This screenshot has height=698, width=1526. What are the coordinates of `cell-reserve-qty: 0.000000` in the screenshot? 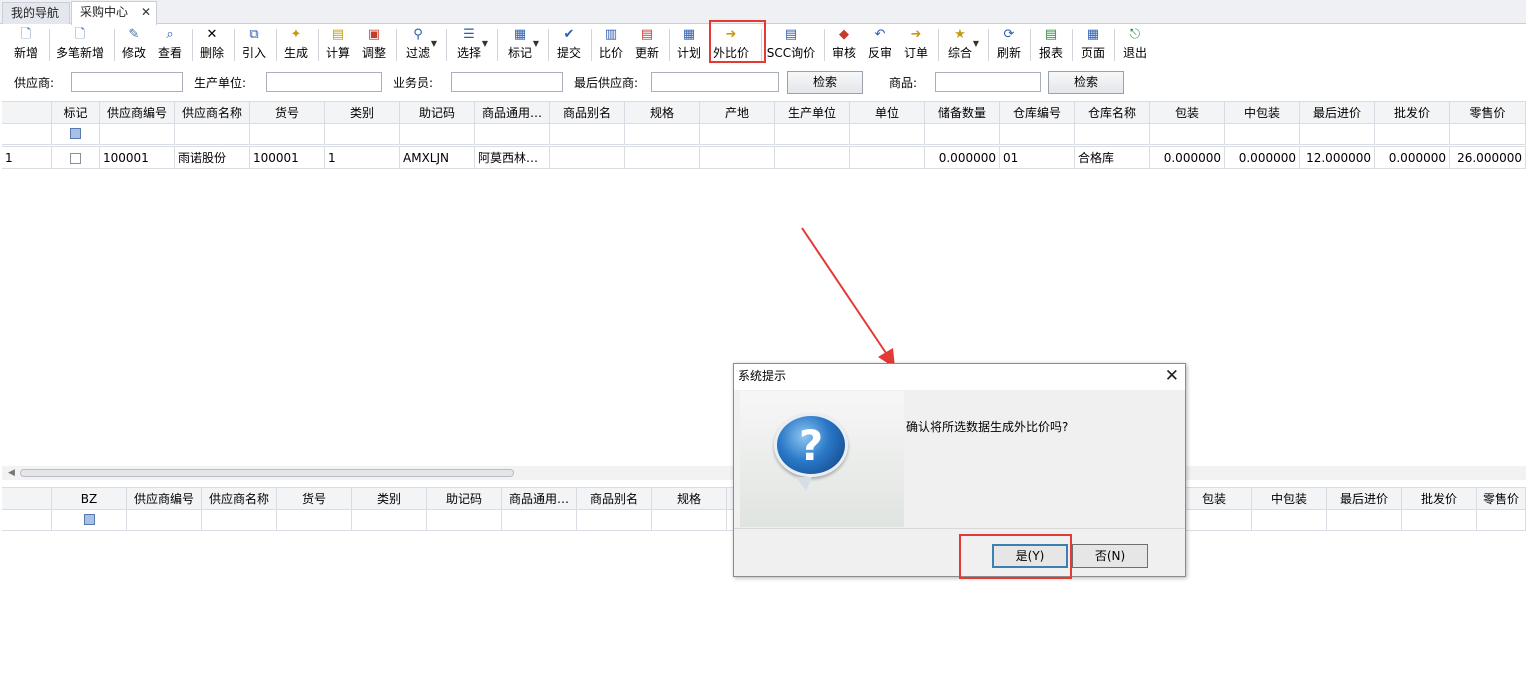 It's located at (962, 158).